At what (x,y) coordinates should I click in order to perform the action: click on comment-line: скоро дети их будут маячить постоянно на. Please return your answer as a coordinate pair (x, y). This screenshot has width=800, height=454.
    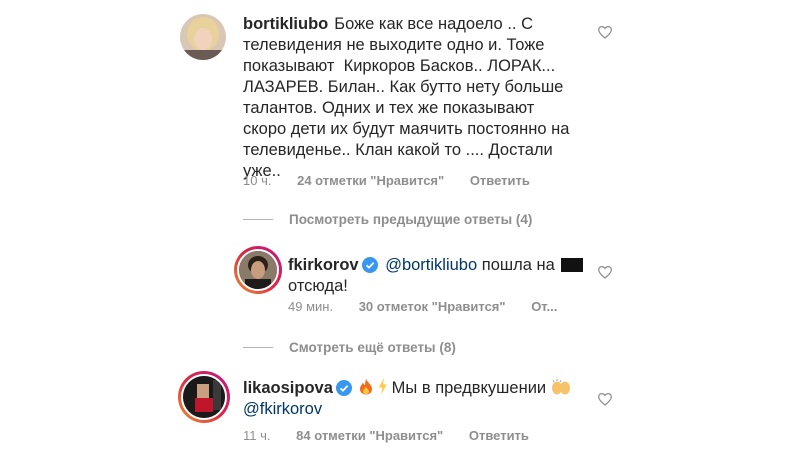
    Looking at the image, I should click on (406, 129).